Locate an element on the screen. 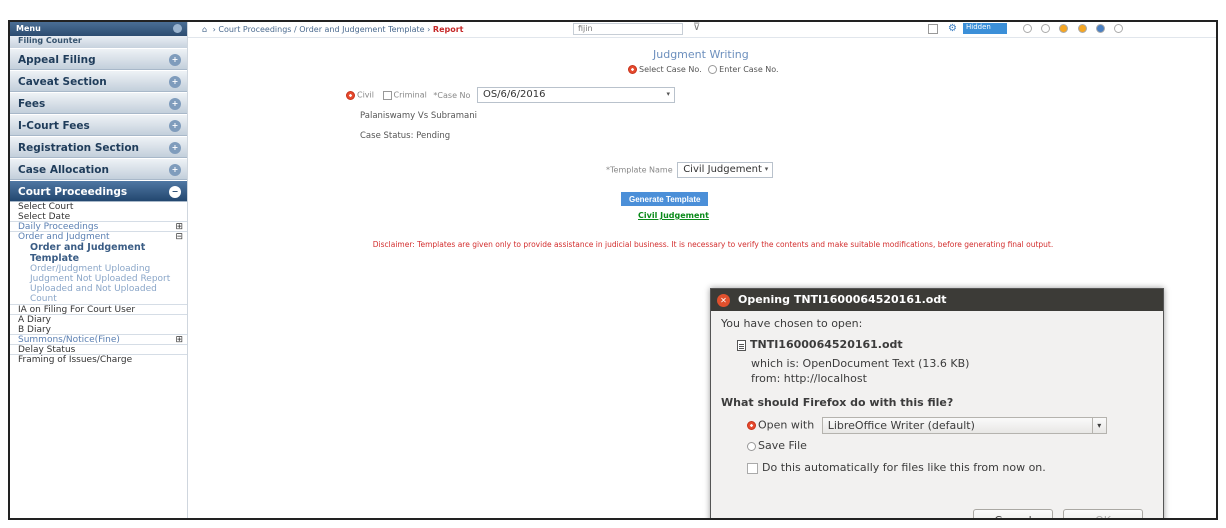 The image size is (1226, 528). case-no-select: OS/6/6/2016 ▾ is located at coordinates (575, 95).